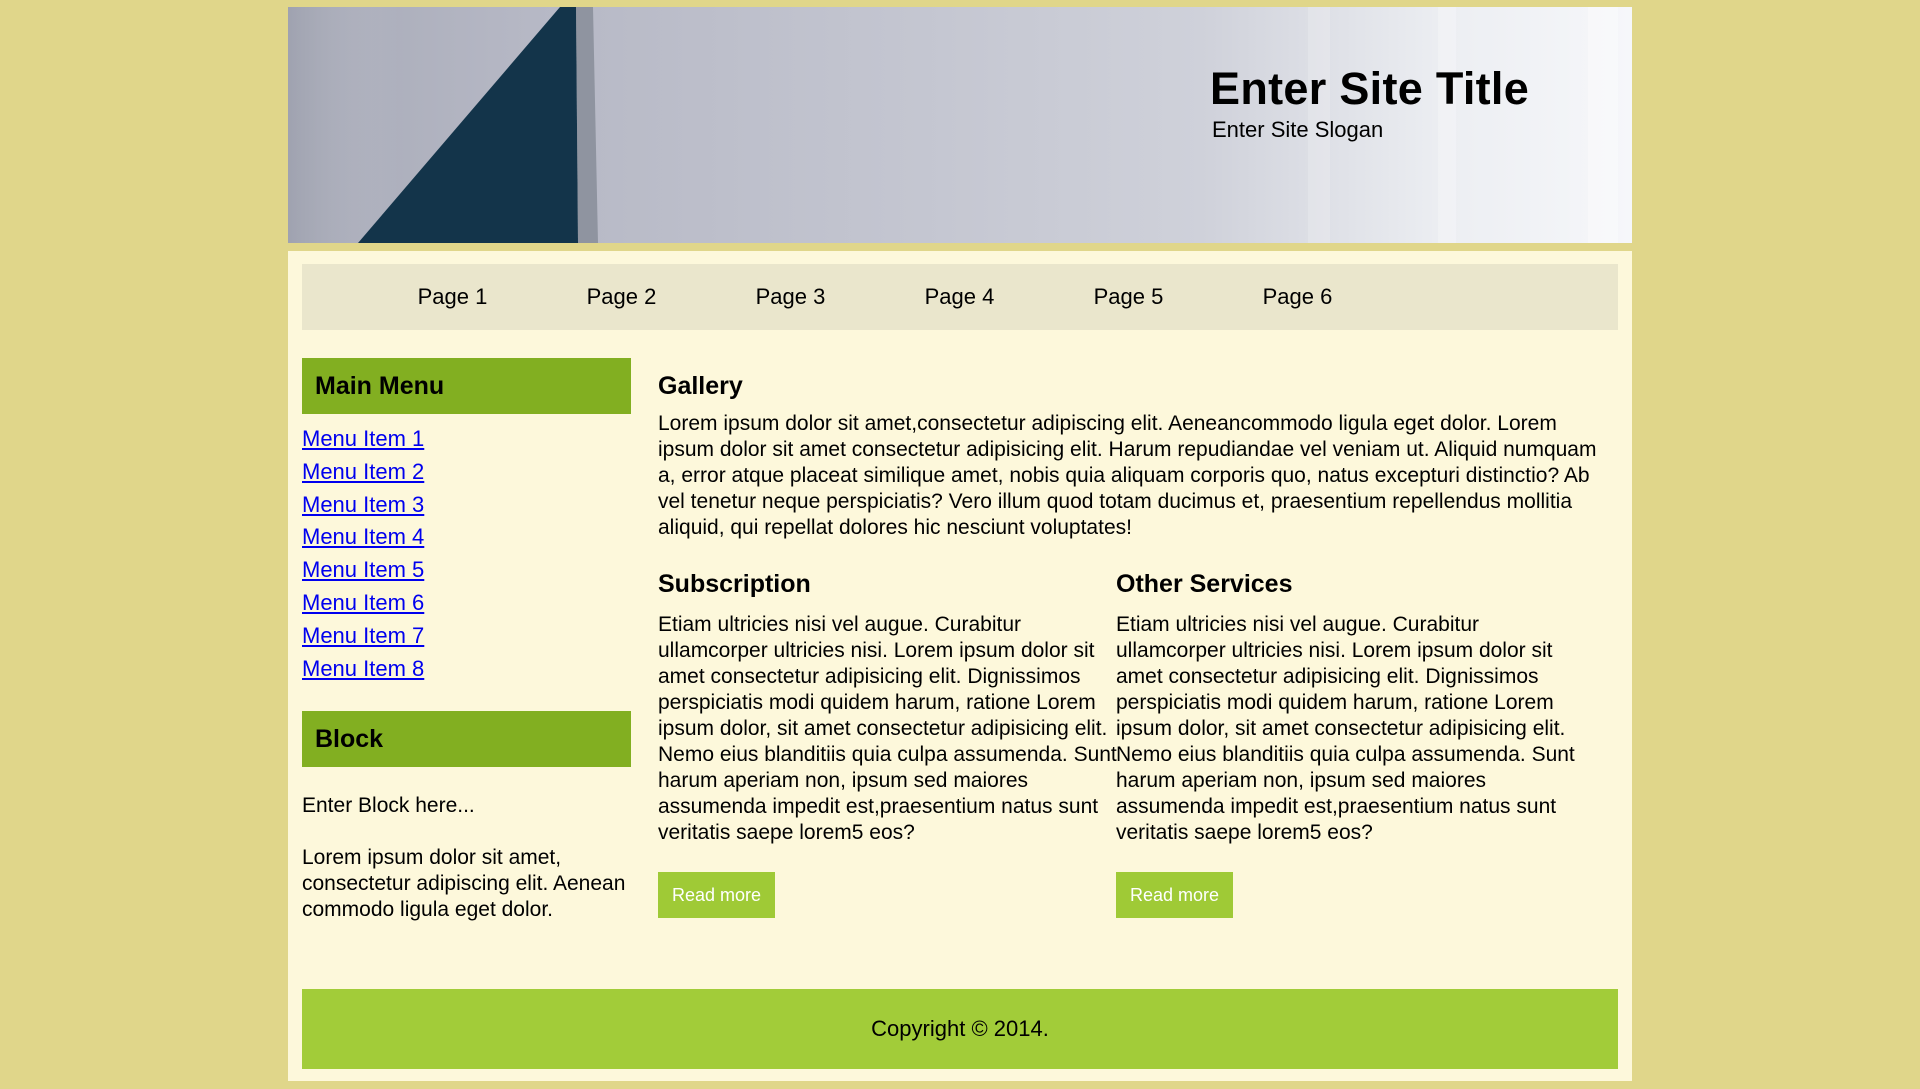 The image size is (1920, 1089). Describe the element at coordinates (363, 668) in the screenshot. I see `menu-item-8-link: Menu Item 8` at that location.